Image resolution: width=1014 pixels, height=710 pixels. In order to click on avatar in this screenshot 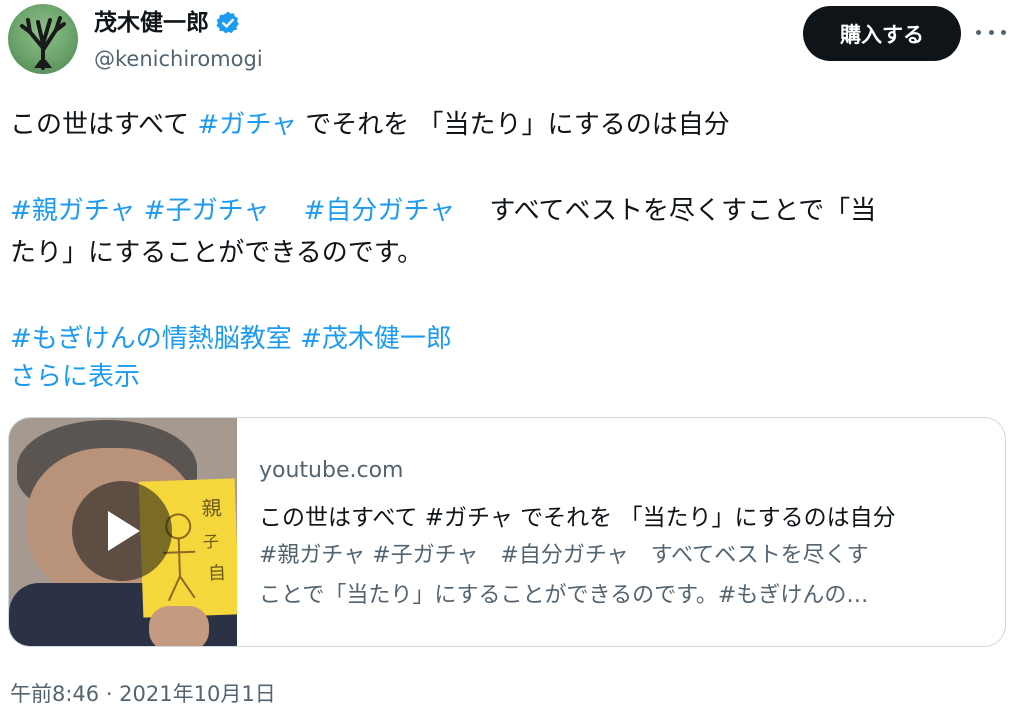, I will do `click(43, 39)`.